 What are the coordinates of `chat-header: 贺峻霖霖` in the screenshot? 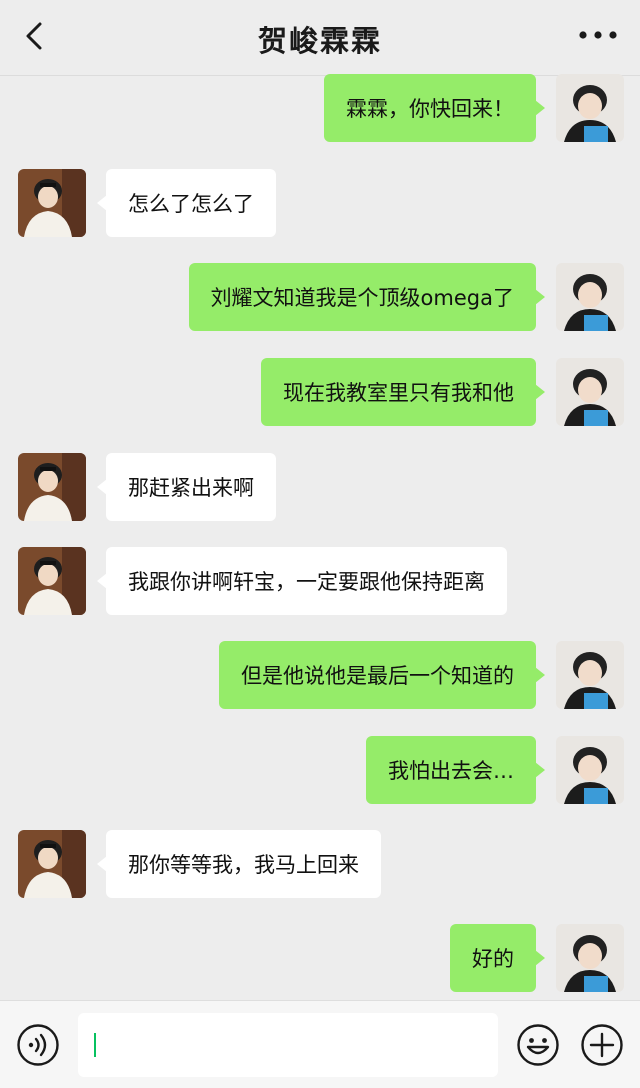 It's located at (320, 38).